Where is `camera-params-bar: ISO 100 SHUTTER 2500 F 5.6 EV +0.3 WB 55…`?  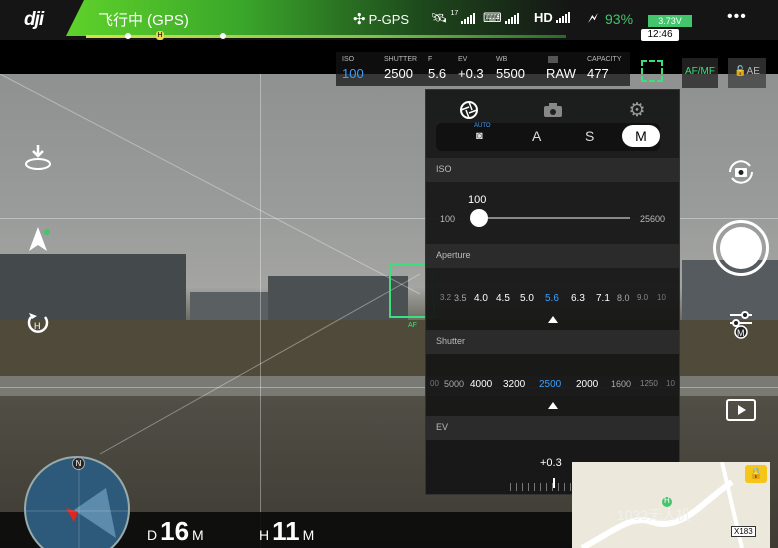
camera-params-bar: ISO 100 SHUTTER 2500 F 5.6 EV +0.3 WB 55… is located at coordinates (483, 69).